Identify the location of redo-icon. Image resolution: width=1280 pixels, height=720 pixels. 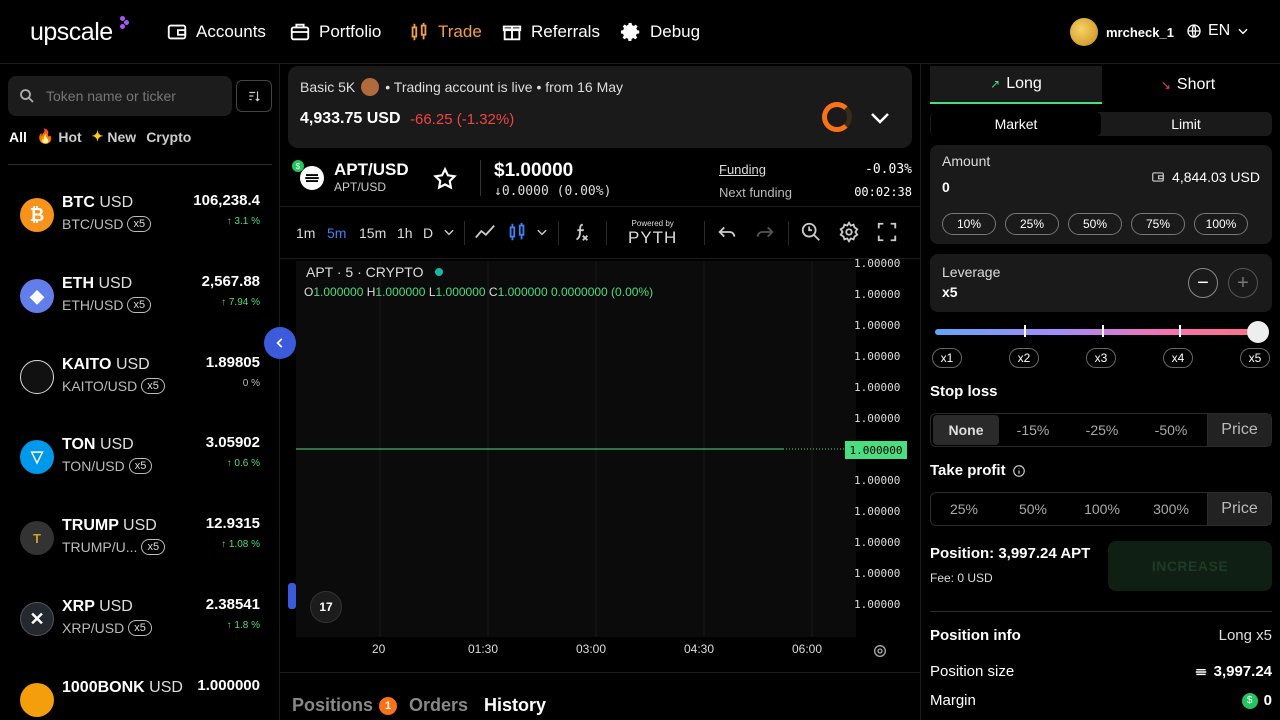
(765, 232).